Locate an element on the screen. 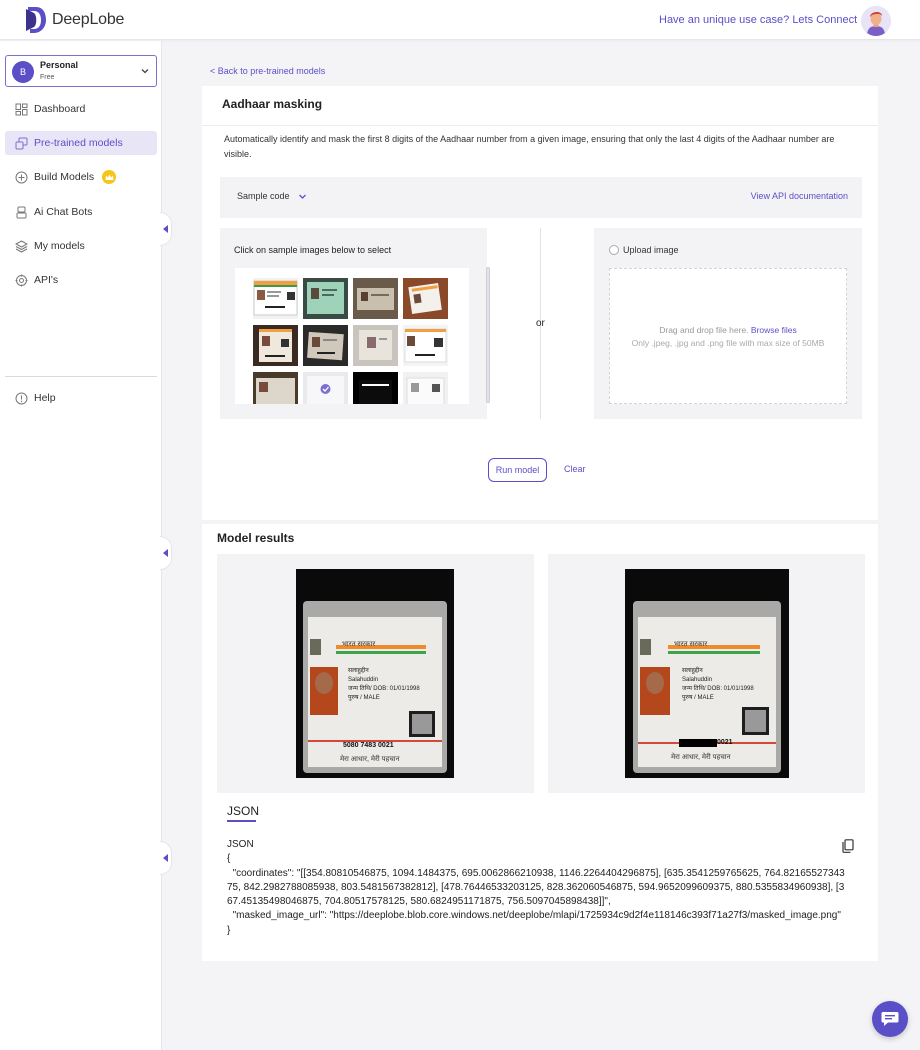 This screenshot has height=1050, width=920. tab-json: JSON is located at coordinates (243, 811).